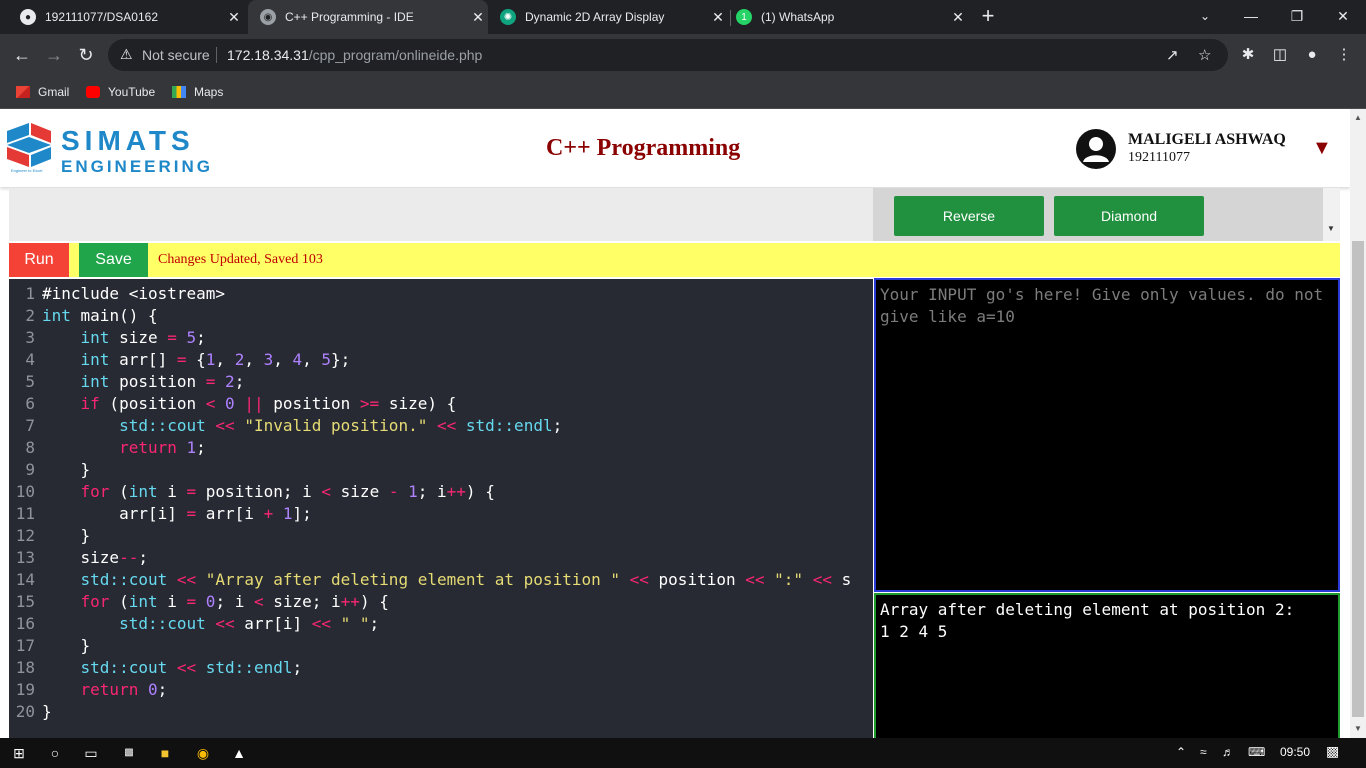  Describe the element at coordinates (988, 16) in the screenshot. I see `new-tab-button: +` at that location.